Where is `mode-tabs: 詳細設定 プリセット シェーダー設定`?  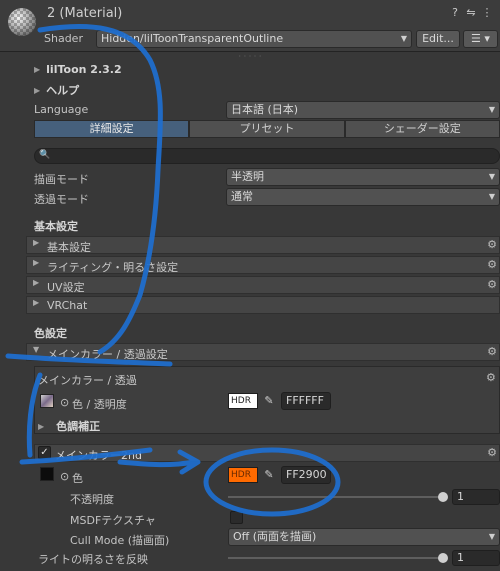
mode-tabs: 詳細設定 プリセット シェーダー設定 is located at coordinates (267, 129).